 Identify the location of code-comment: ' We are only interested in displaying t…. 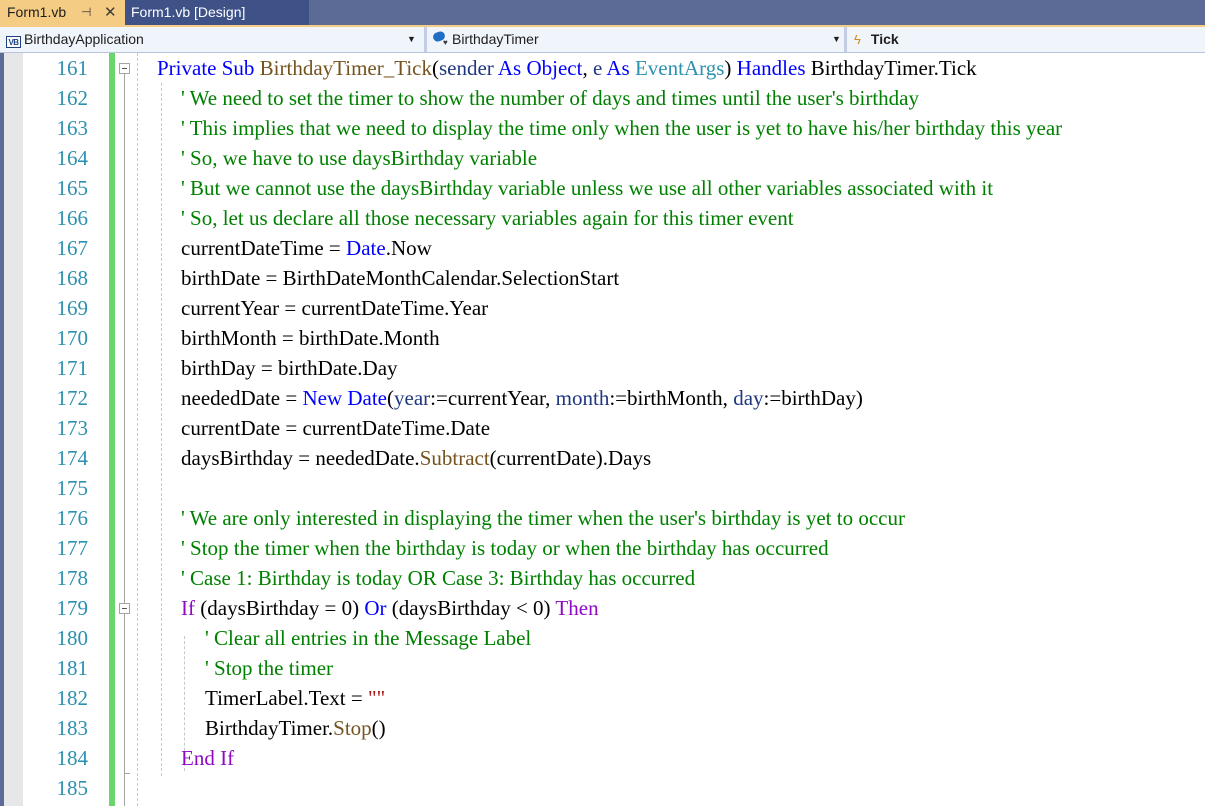
(543, 518).